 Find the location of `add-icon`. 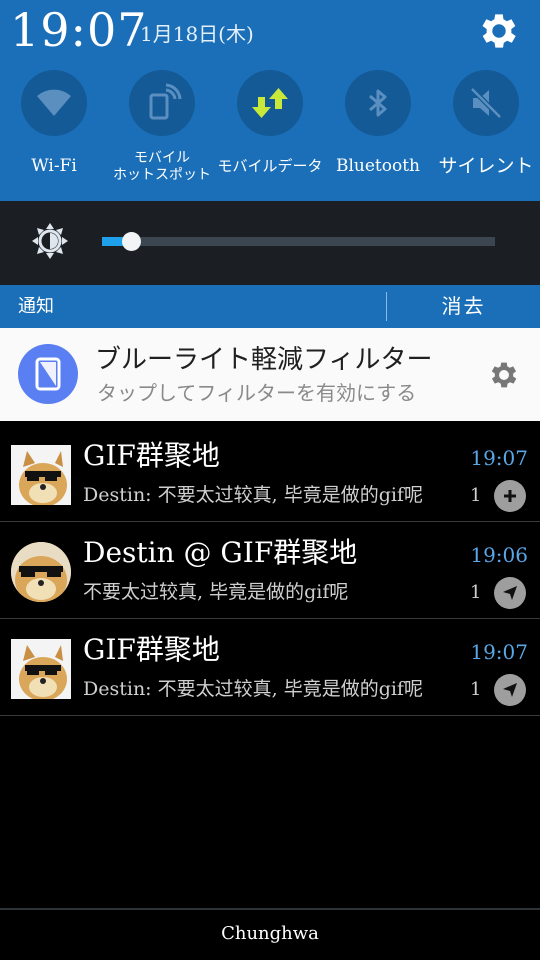

add-icon is located at coordinates (510, 496).